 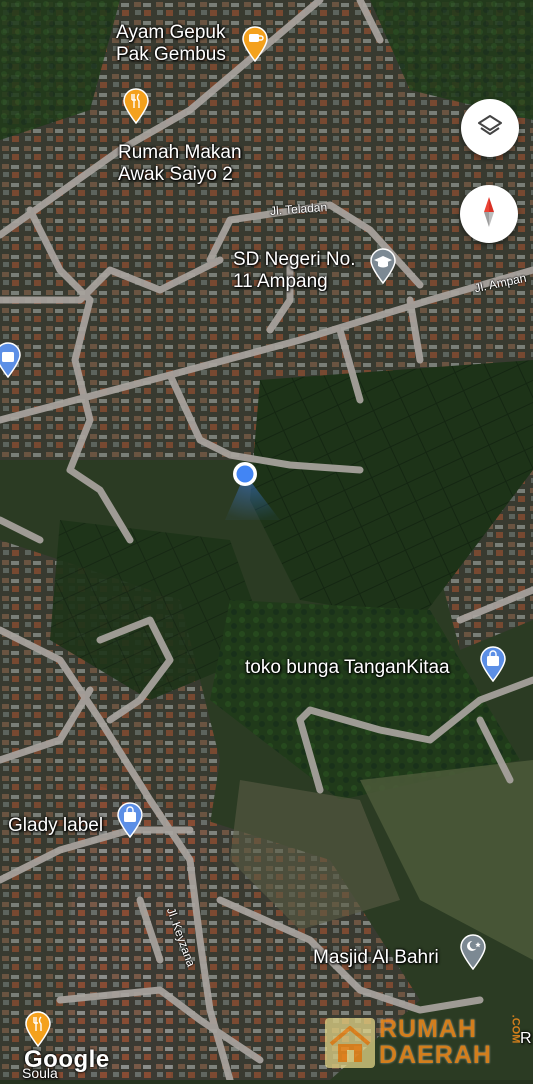 What do you see at coordinates (55, 826) in the screenshot?
I see `poi-label-glady-label: Glady label` at bounding box center [55, 826].